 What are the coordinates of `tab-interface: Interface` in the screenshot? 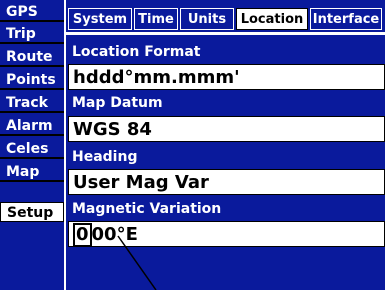 It's located at (346, 19).